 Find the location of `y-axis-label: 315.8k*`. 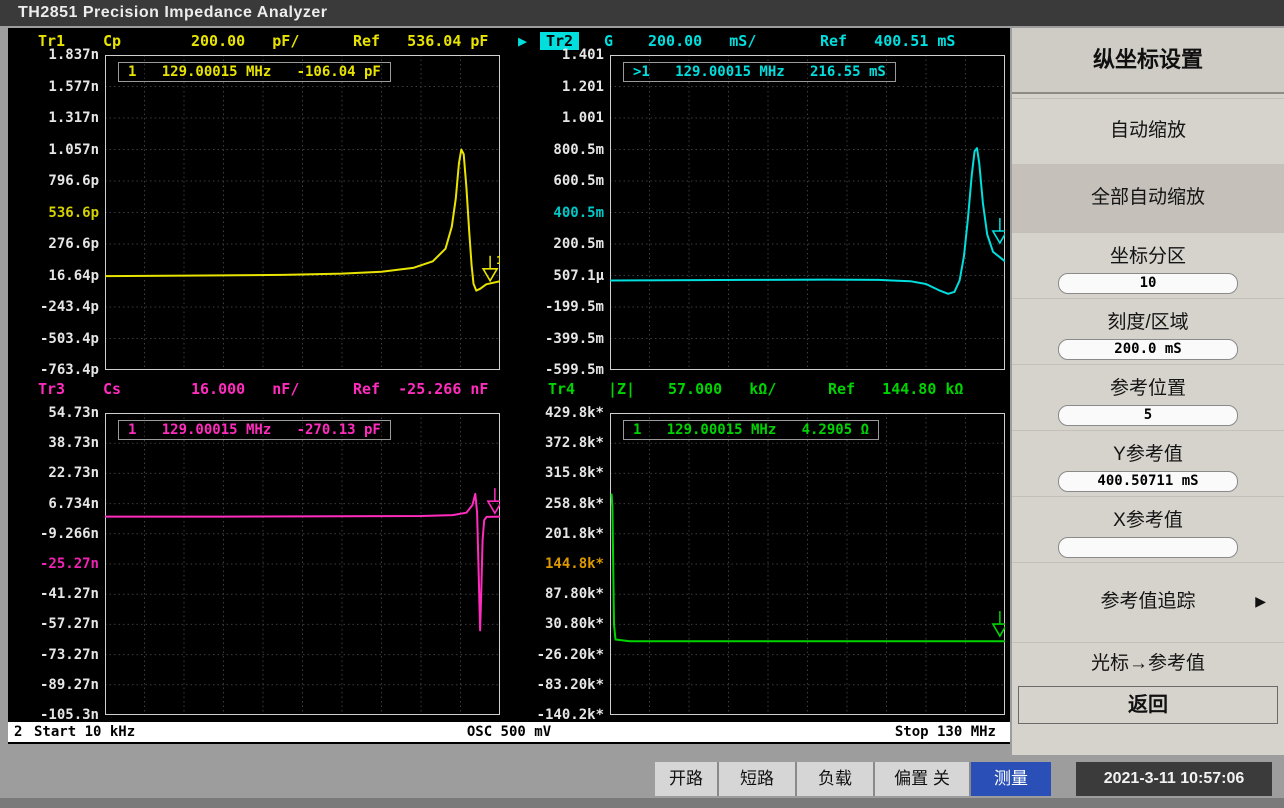

y-axis-label: 315.8k* is located at coordinates (574, 473).